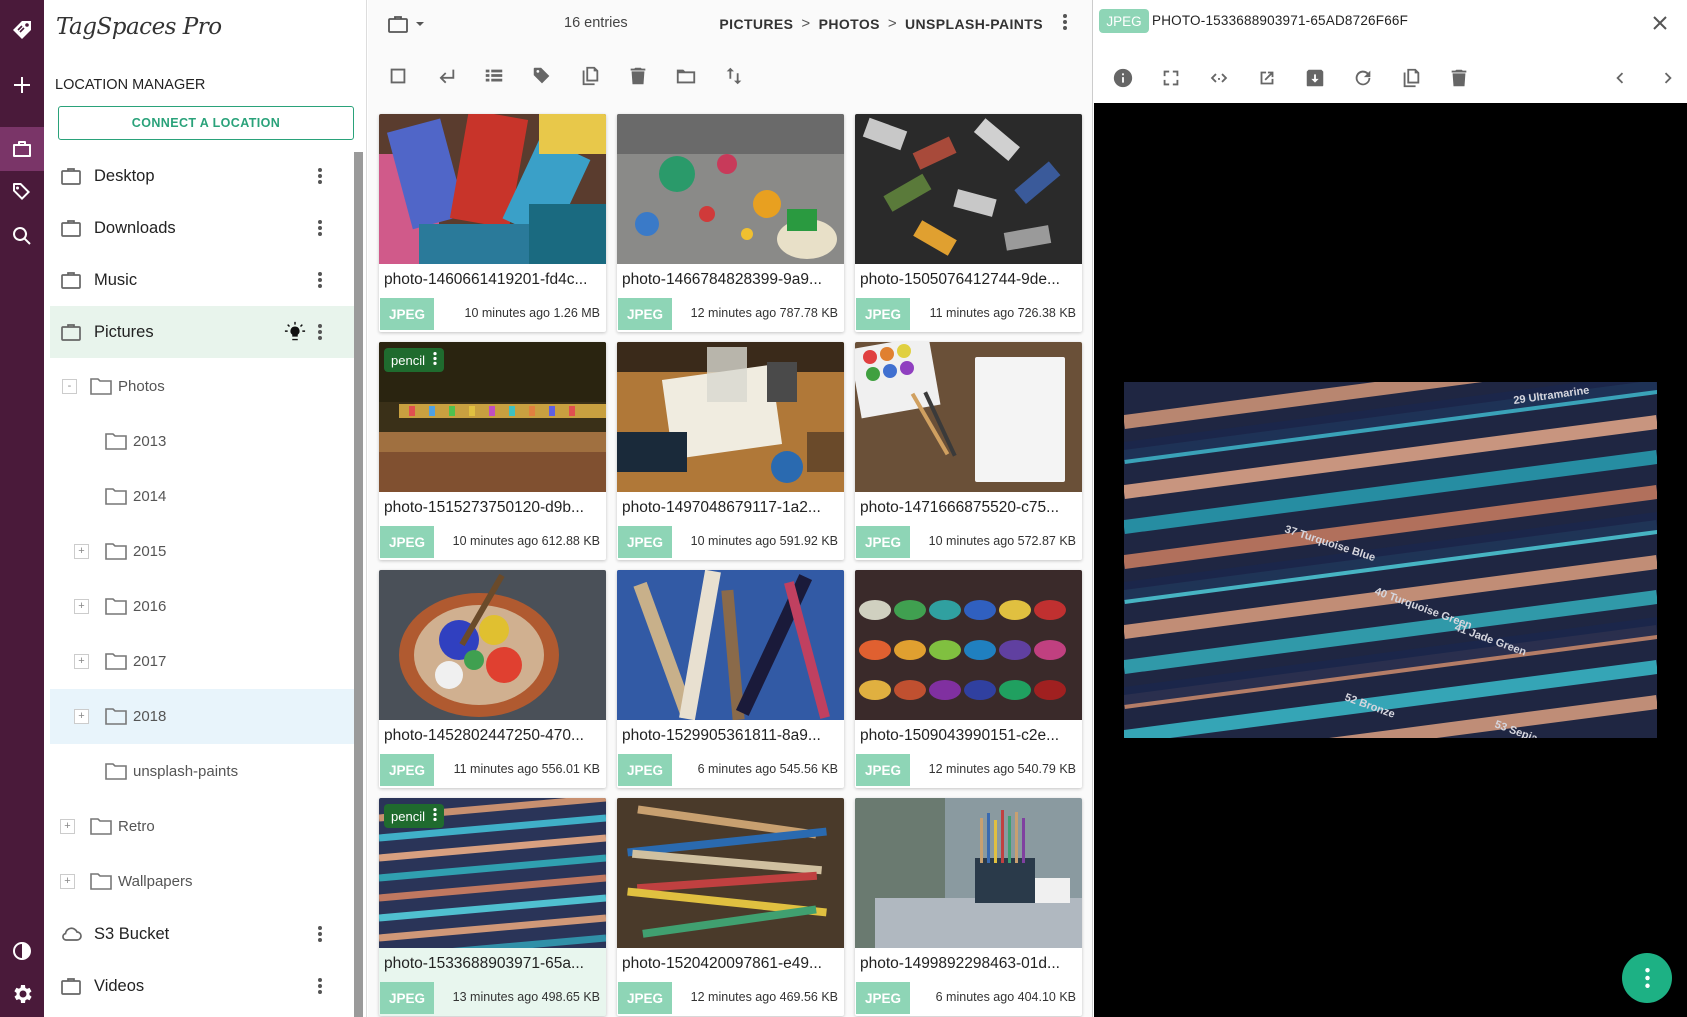  I want to click on tree-item-wallpapers: + Wallpapers, so click(202, 881).